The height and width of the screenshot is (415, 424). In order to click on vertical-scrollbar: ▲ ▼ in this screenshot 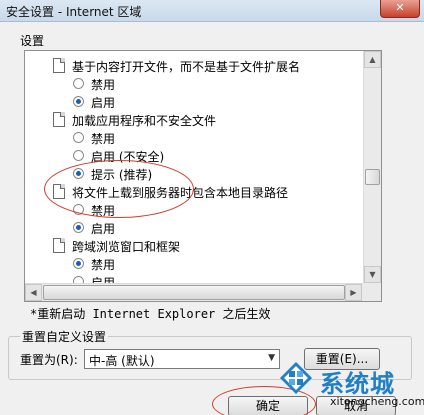, I will do `click(372, 167)`.